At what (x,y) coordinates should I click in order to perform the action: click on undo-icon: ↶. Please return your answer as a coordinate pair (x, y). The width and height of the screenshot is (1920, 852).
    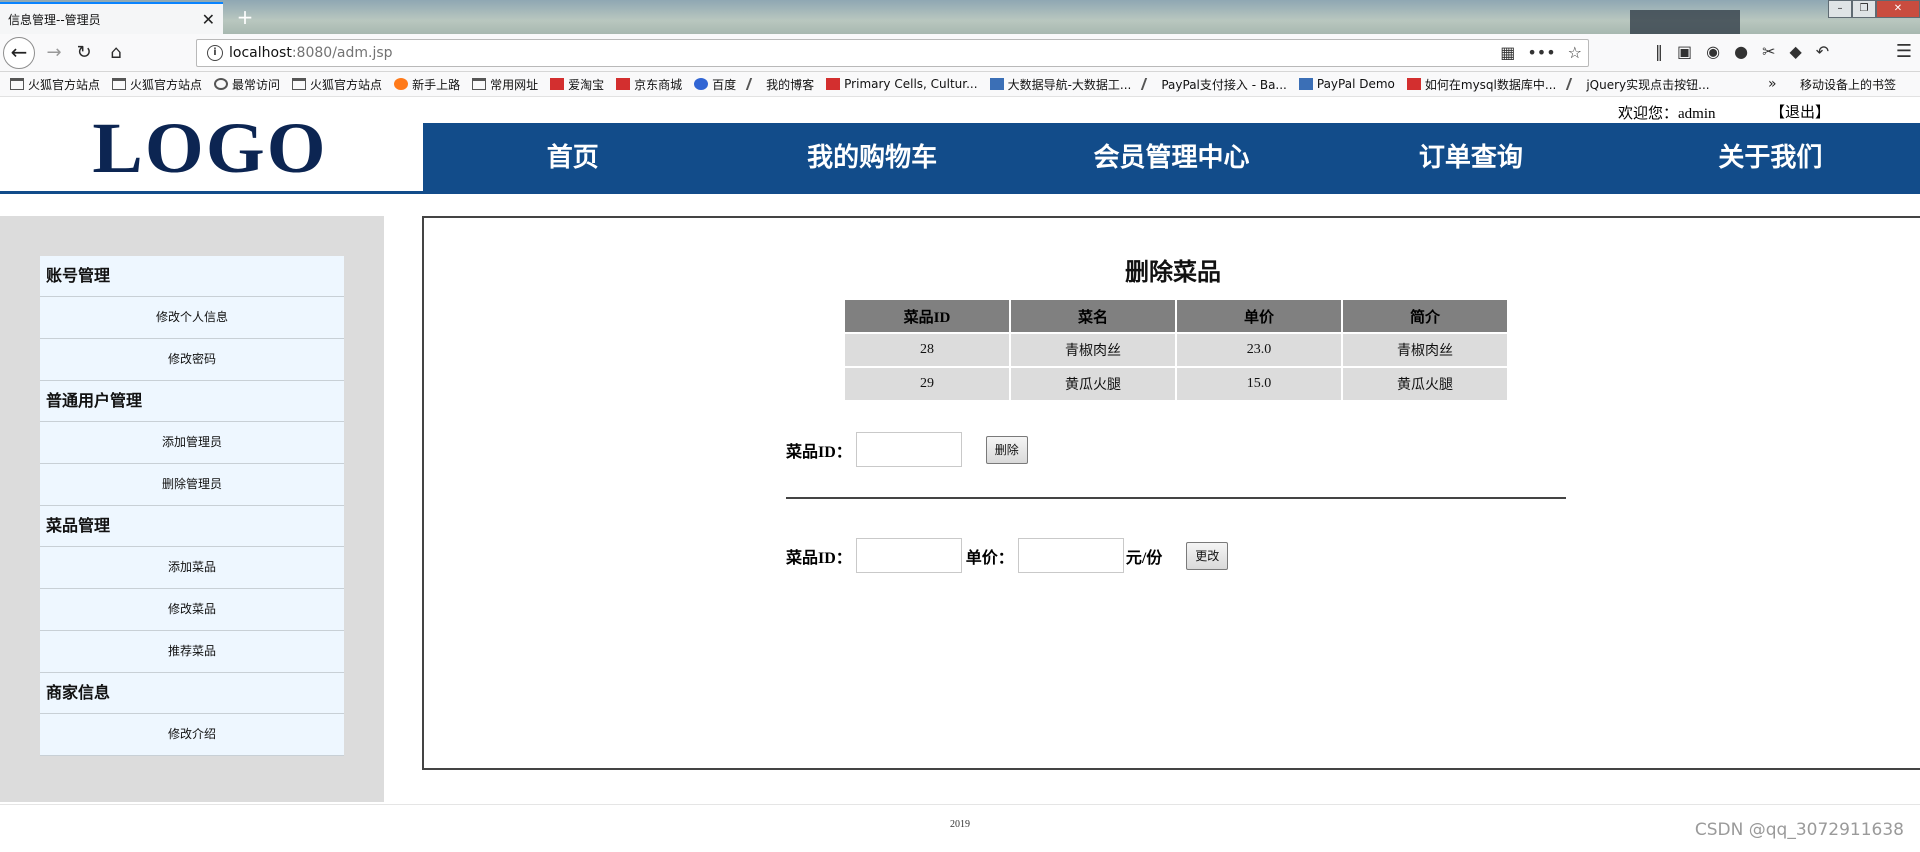
    Looking at the image, I should click on (1822, 51).